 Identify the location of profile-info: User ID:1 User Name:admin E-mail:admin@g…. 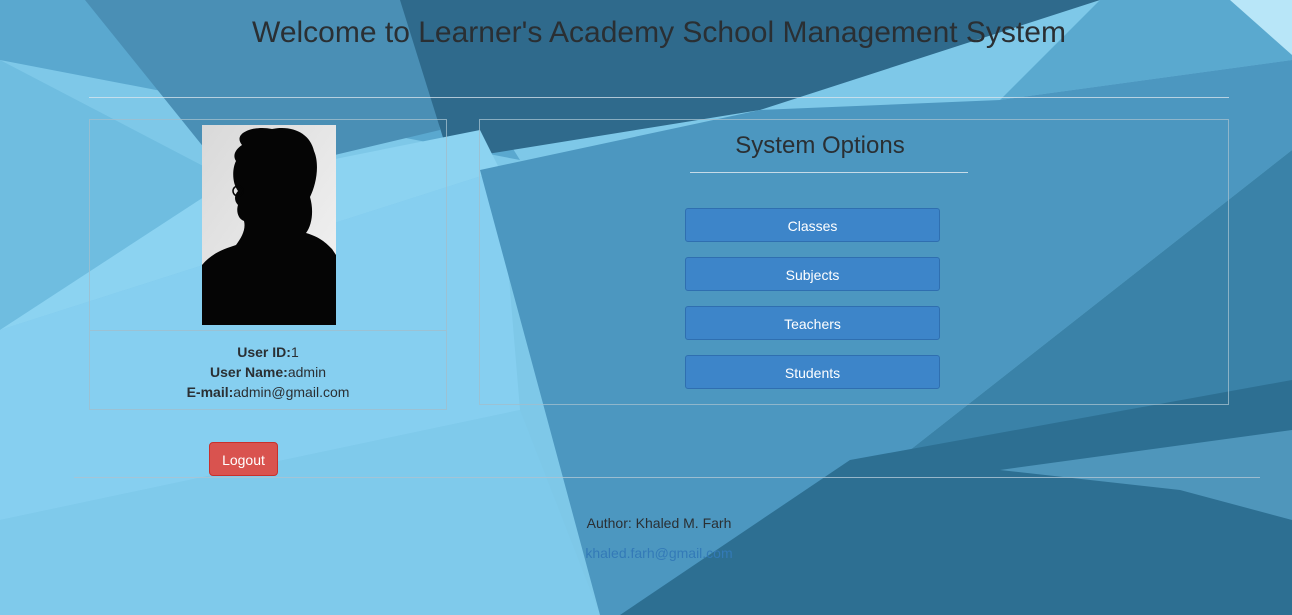
(268, 372).